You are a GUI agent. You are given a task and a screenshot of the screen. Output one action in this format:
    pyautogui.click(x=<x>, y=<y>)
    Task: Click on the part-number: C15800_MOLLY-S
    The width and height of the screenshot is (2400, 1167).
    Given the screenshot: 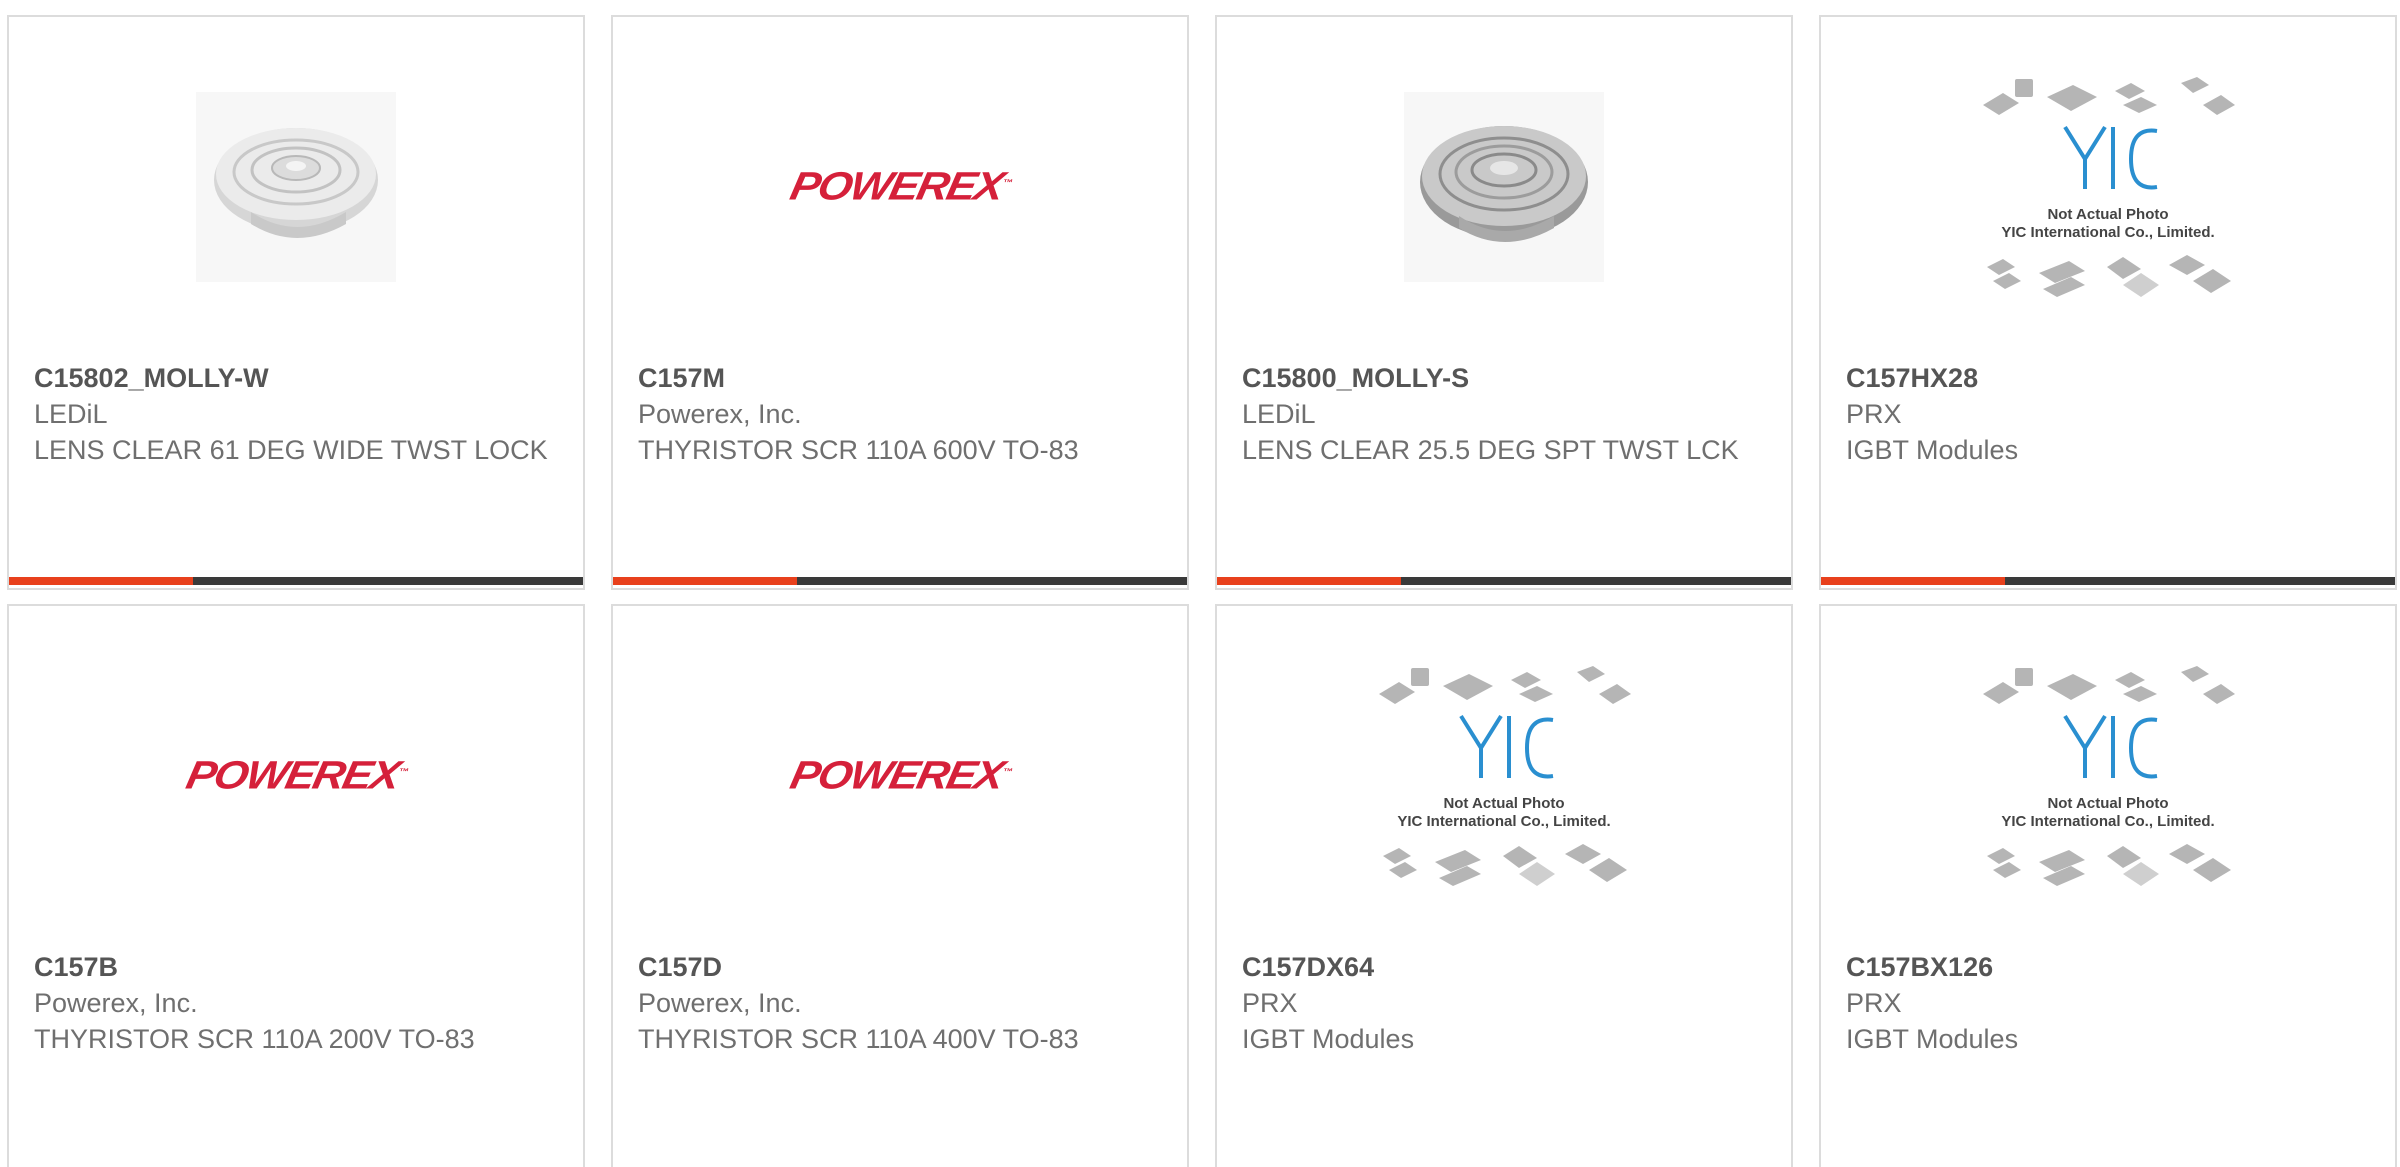 What is the action you would take?
    pyautogui.click(x=1506, y=378)
    